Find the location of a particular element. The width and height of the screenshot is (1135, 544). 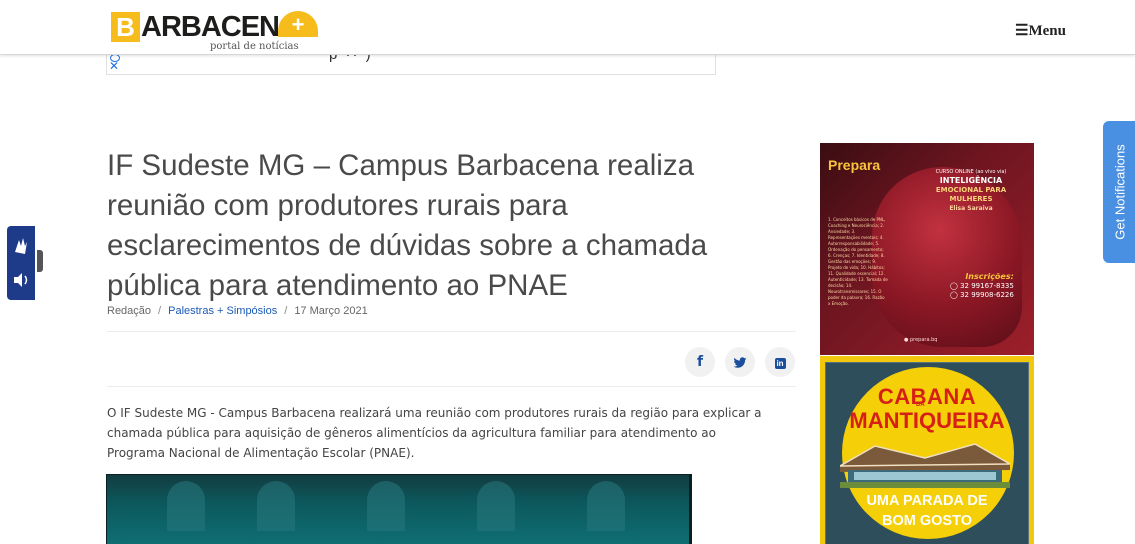

logo-word: ARBACENA is located at coordinates (220, 27).